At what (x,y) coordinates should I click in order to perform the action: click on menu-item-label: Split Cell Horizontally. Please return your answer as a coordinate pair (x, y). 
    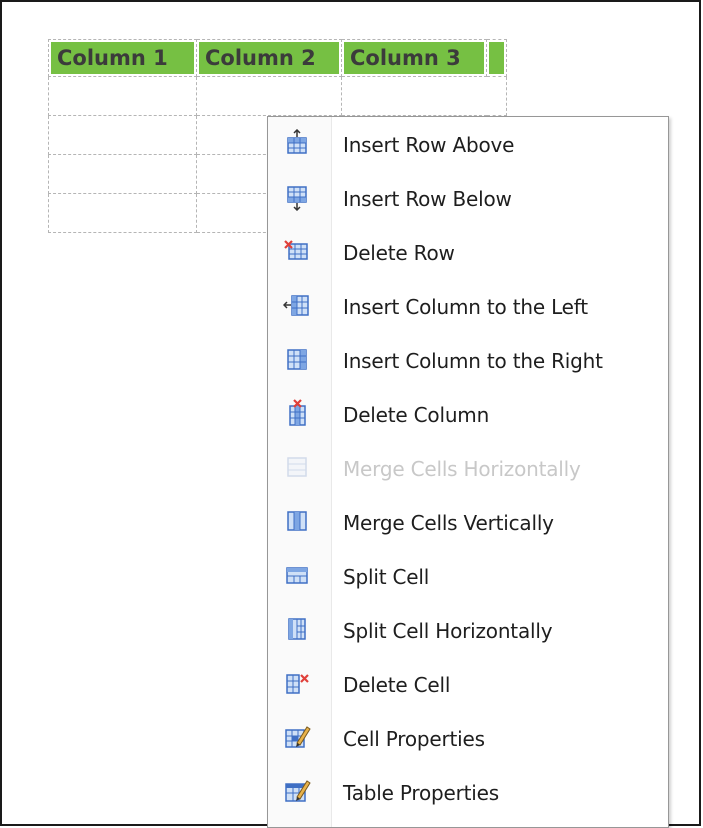
    Looking at the image, I should click on (448, 631).